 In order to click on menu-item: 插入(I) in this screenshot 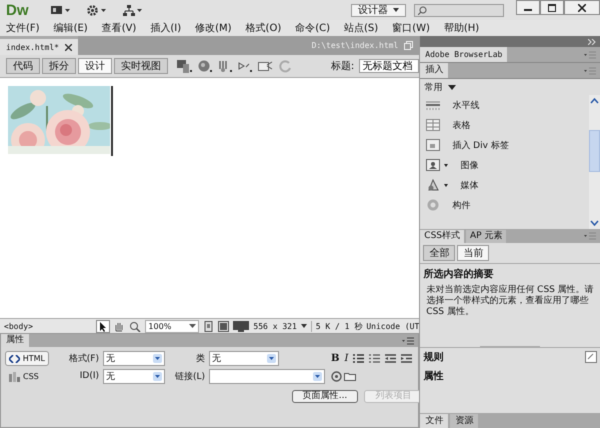, I will do `click(166, 28)`.